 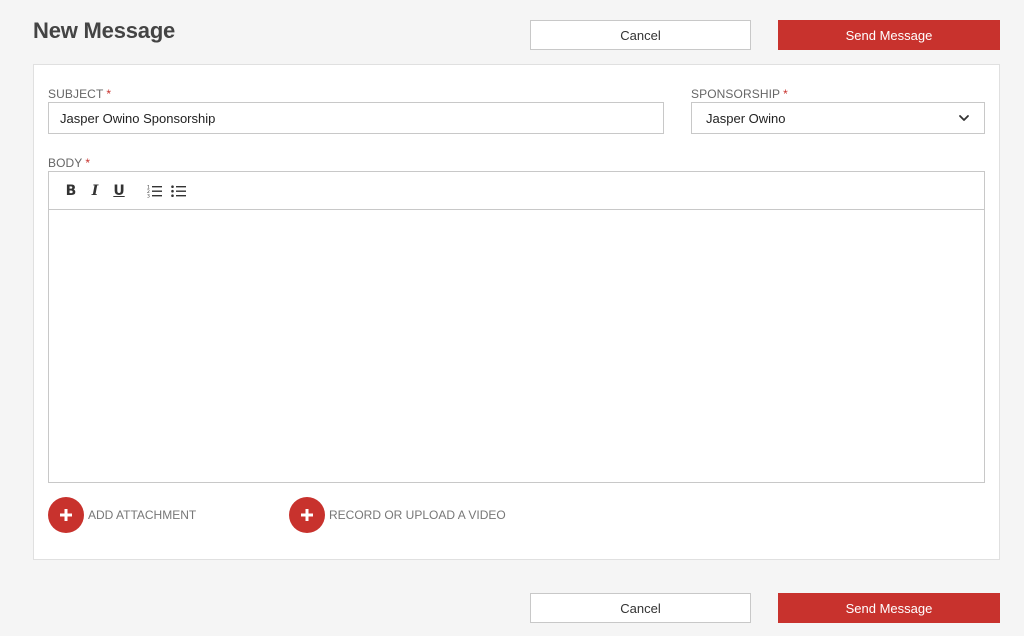 I want to click on bullet-list-icon, so click(x=179, y=191).